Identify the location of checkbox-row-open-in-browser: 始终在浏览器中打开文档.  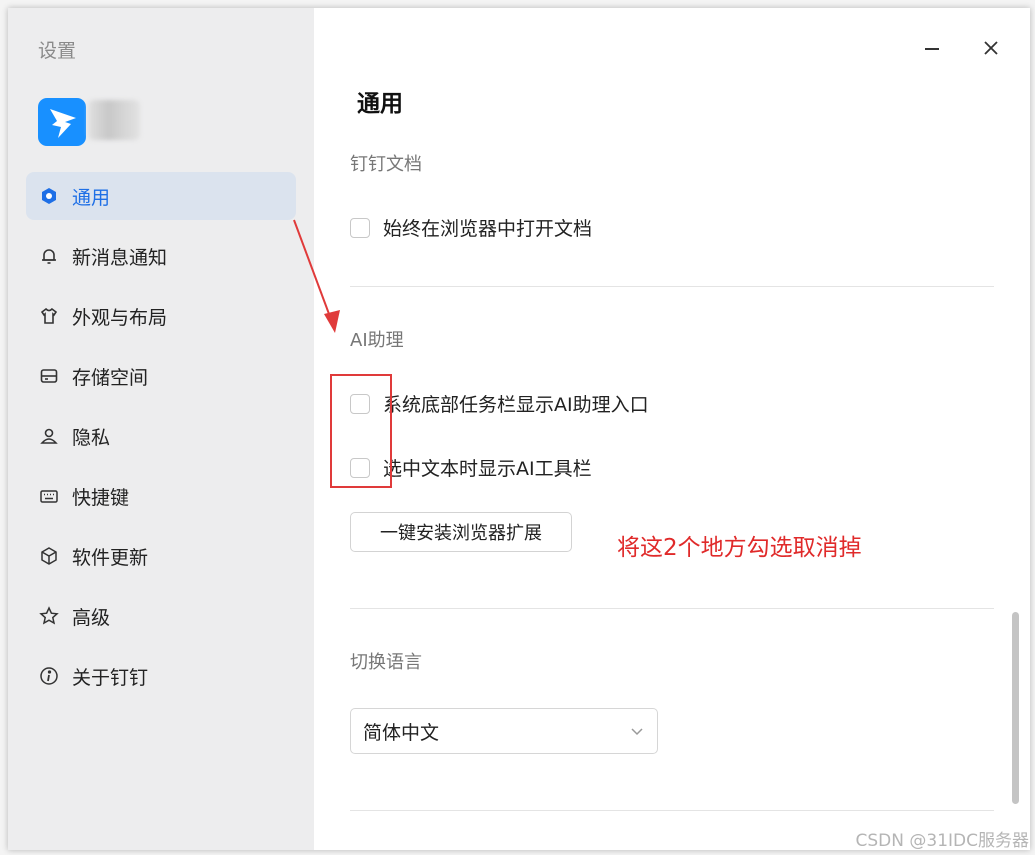
(471, 227).